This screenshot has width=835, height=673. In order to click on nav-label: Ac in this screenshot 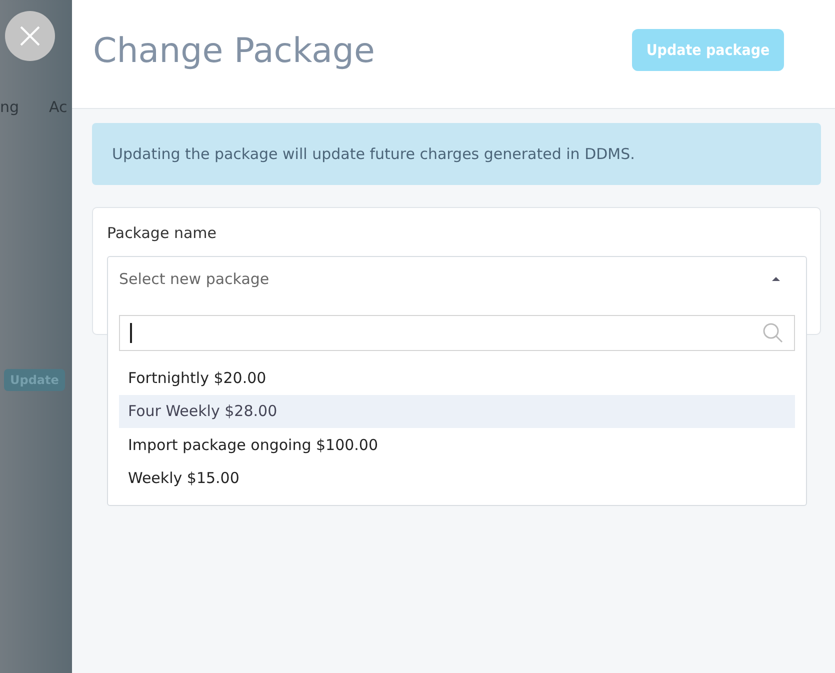, I will do `click(58, 107)`.